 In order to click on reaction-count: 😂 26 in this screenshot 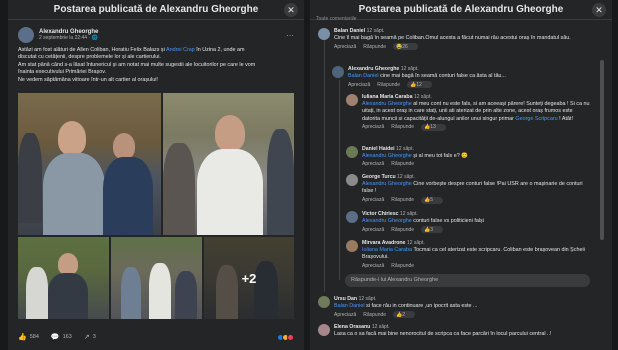, I will do `click(405, 47)`.